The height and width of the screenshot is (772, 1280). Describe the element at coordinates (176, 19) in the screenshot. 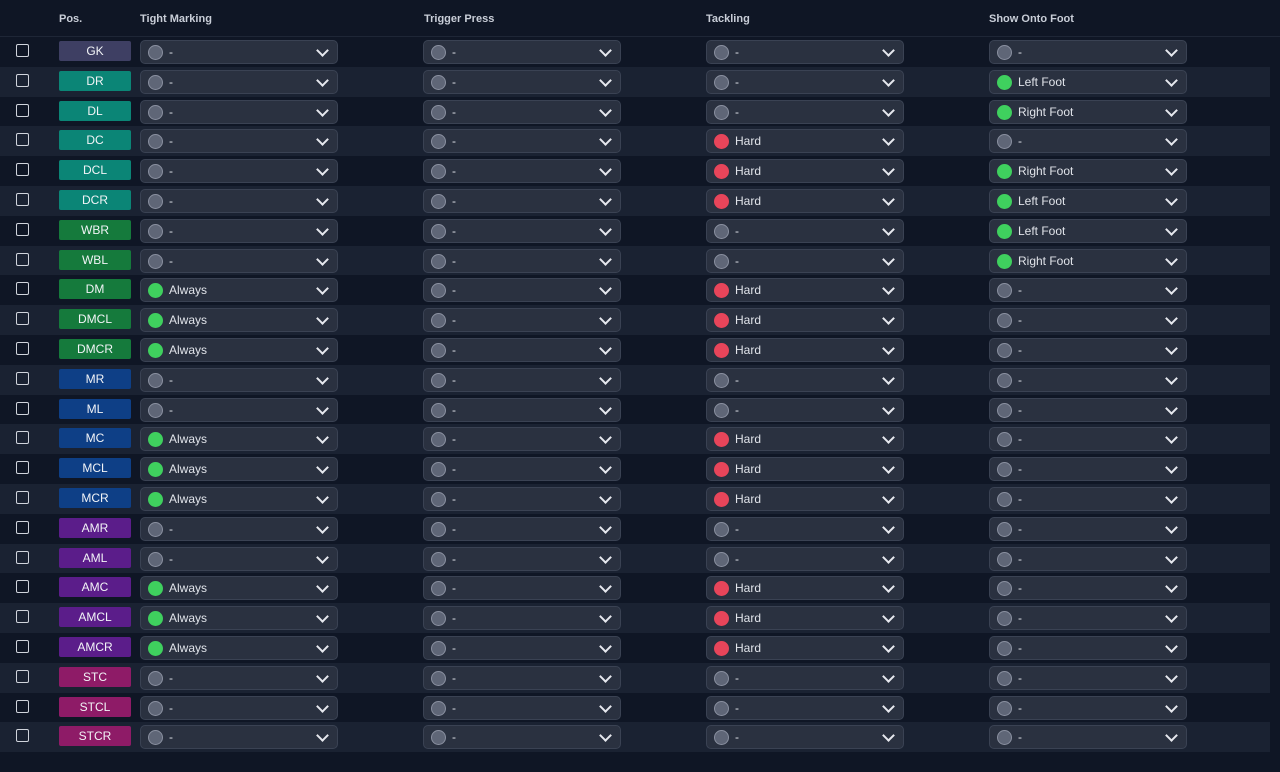

I see `header-tight-marking: Tight Marking` at that location.